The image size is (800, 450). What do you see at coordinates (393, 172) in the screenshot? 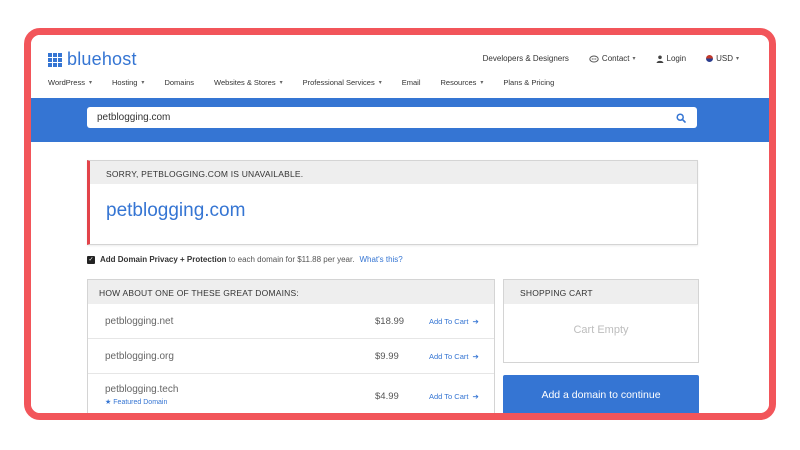
I see `unavailable-message: SORRY, PETBLOGGING.COM IS UNAVAILABLE.` at bounding box center [393, 172].